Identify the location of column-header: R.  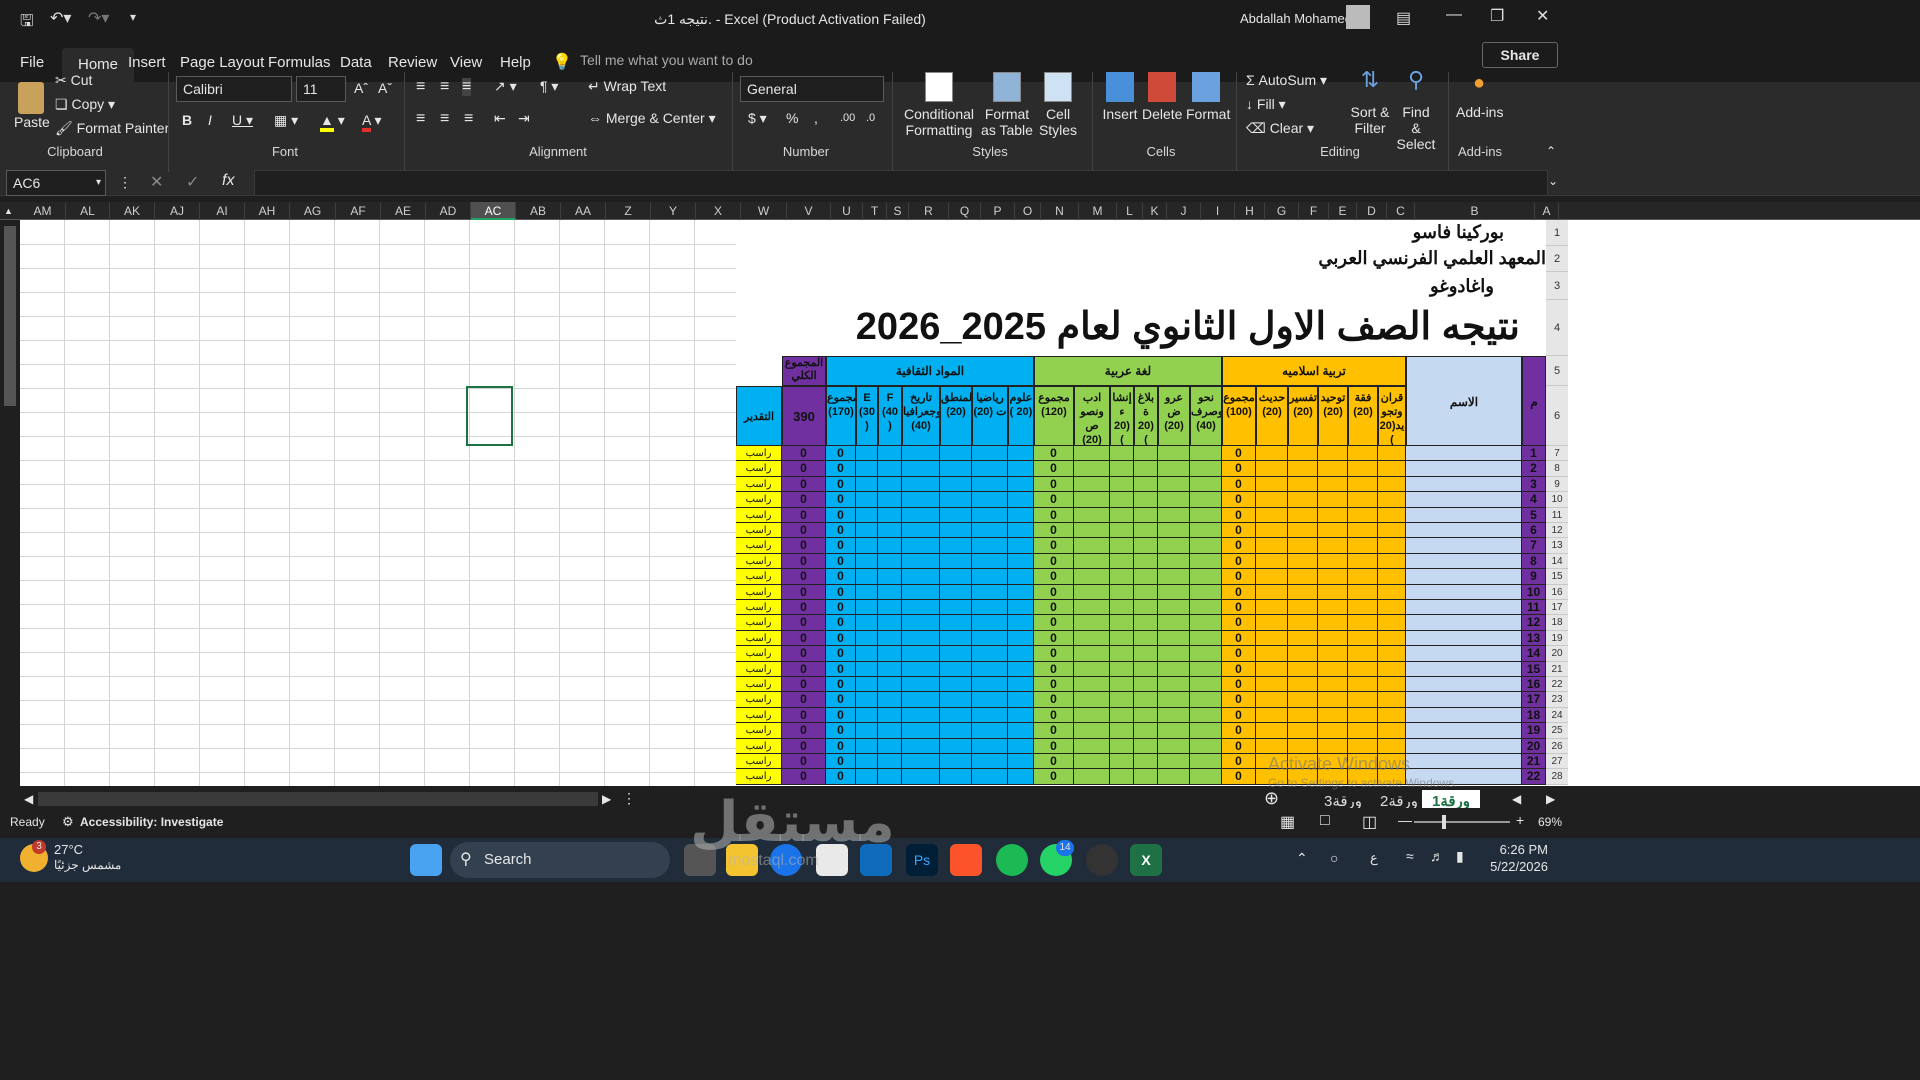
(929, 211).